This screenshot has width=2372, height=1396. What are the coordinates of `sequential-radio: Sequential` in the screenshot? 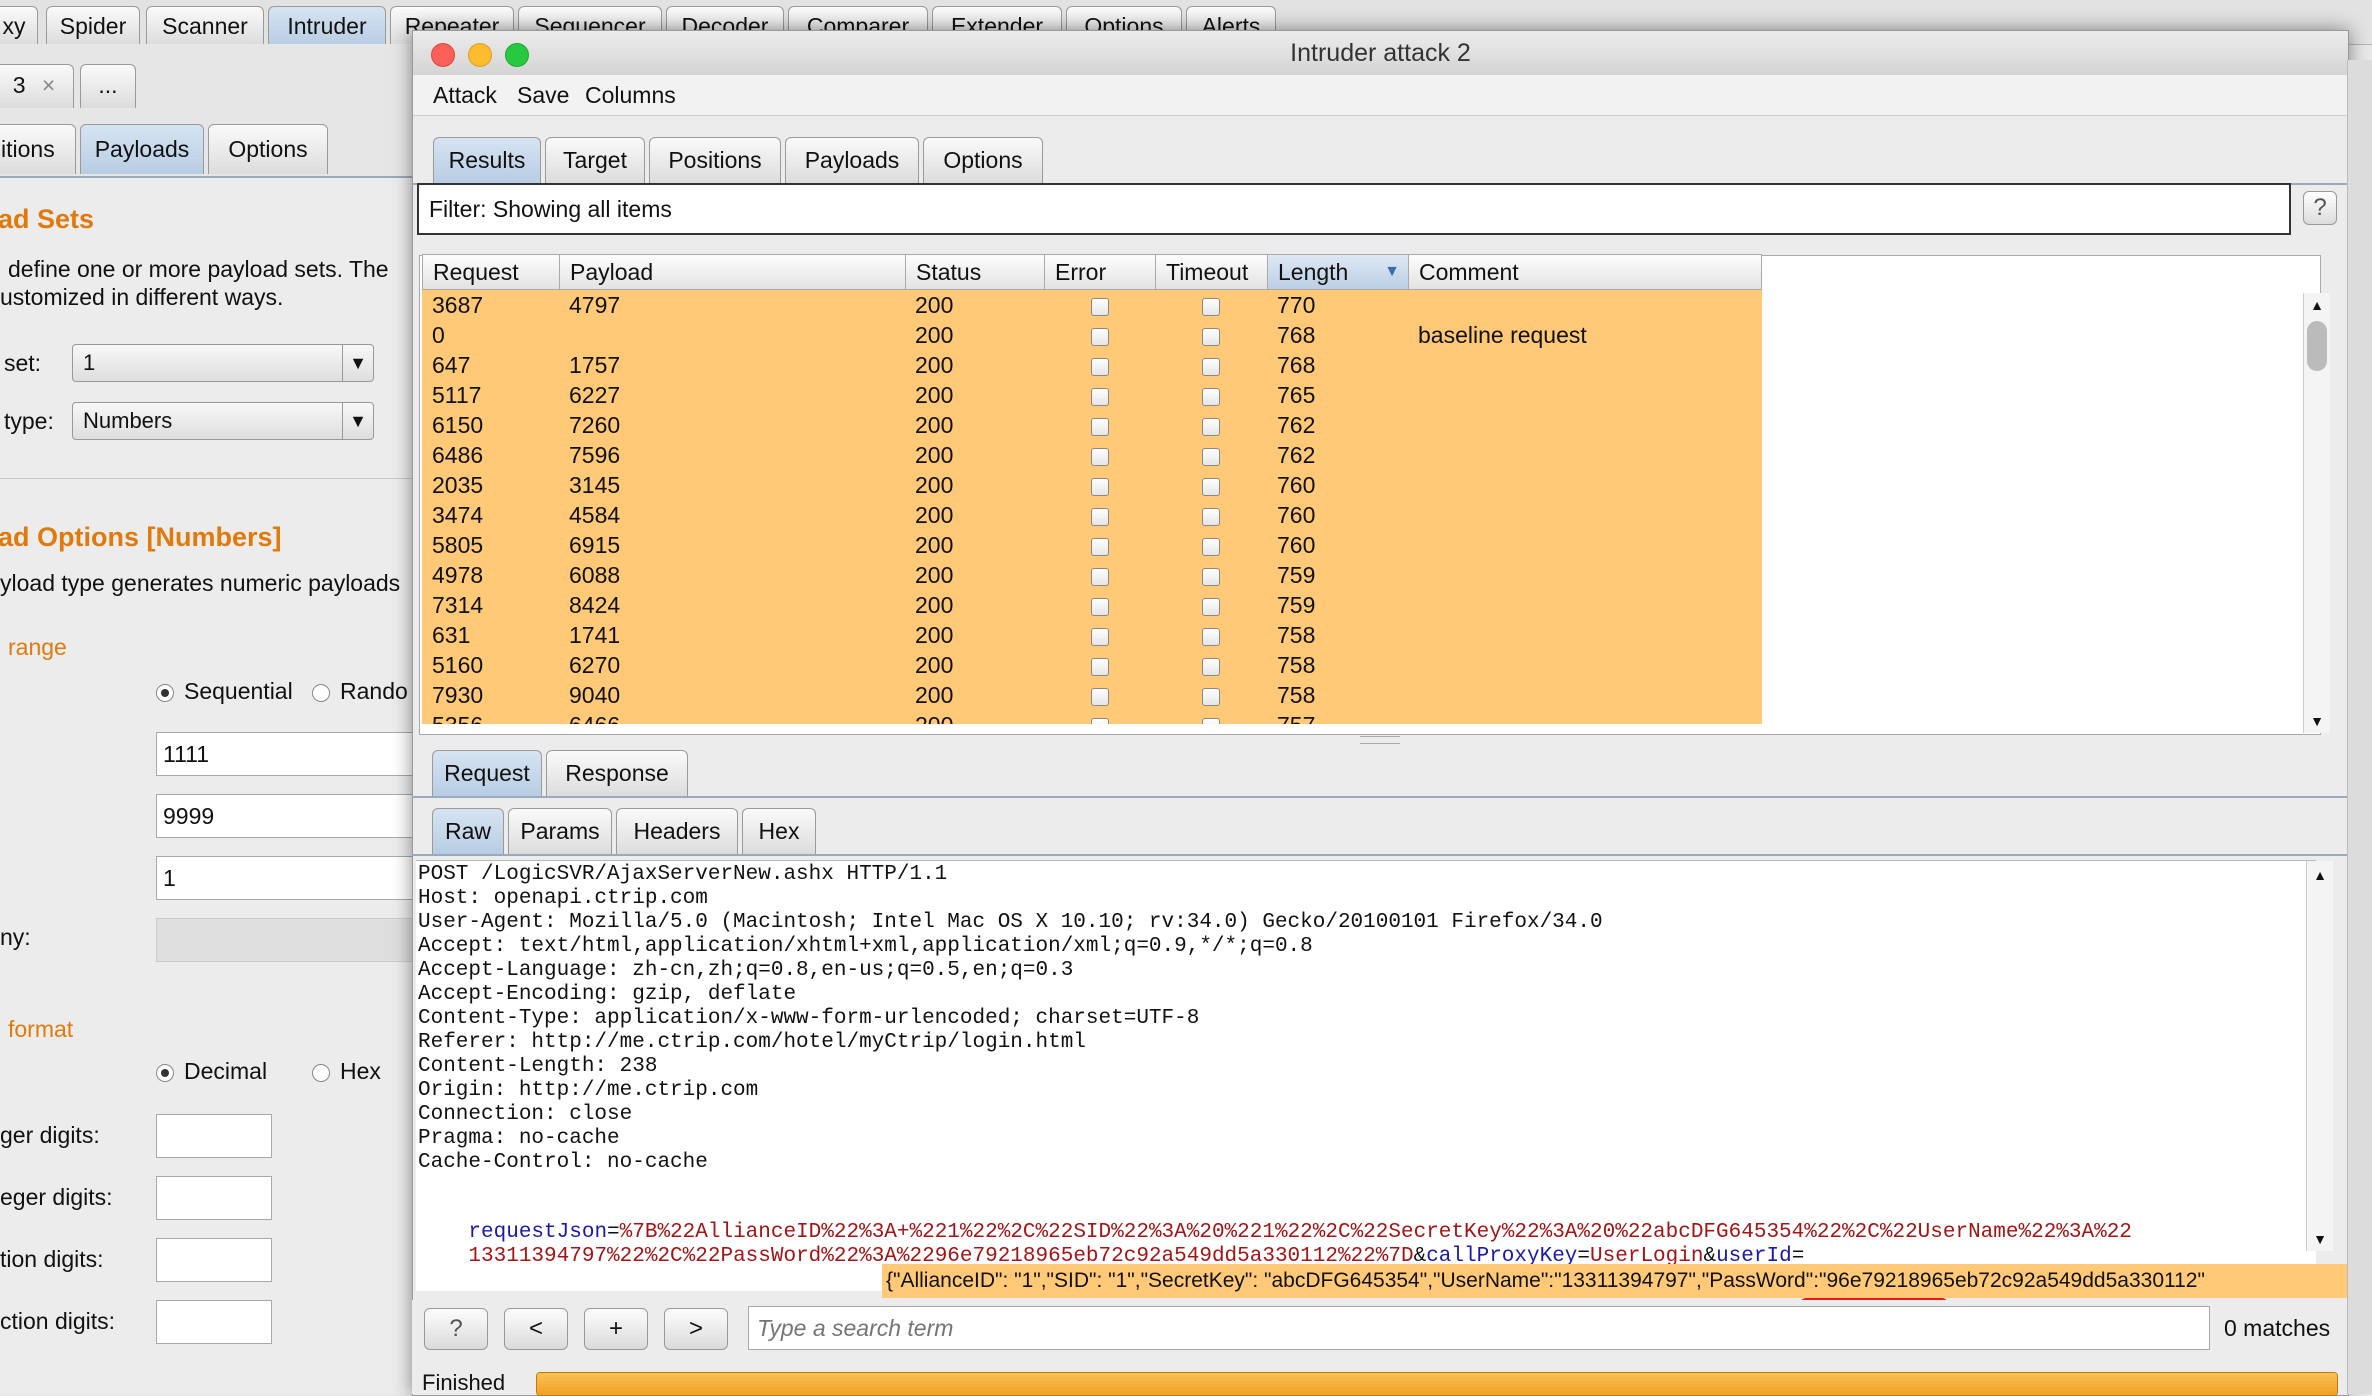 It's located at (224, 691).